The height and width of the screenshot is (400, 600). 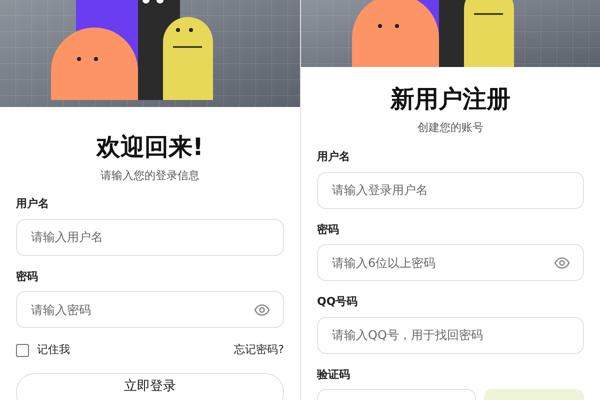 What do you see at coordinates (450, 128) in the screenshot?
I see `subtitle: 创建您的账号` at bounding box center [450, 128].